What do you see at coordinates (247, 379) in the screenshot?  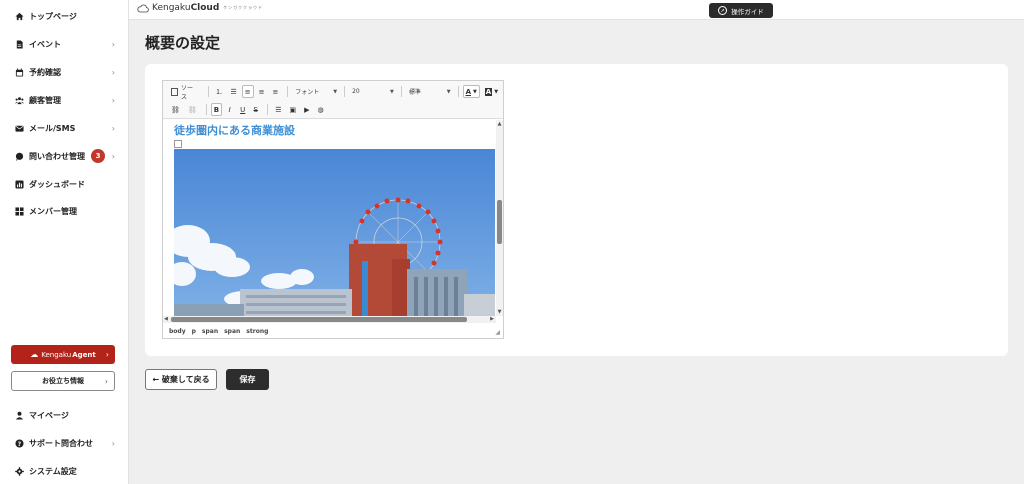 I see `save-button: 保存` at bounding box center [247, 379].